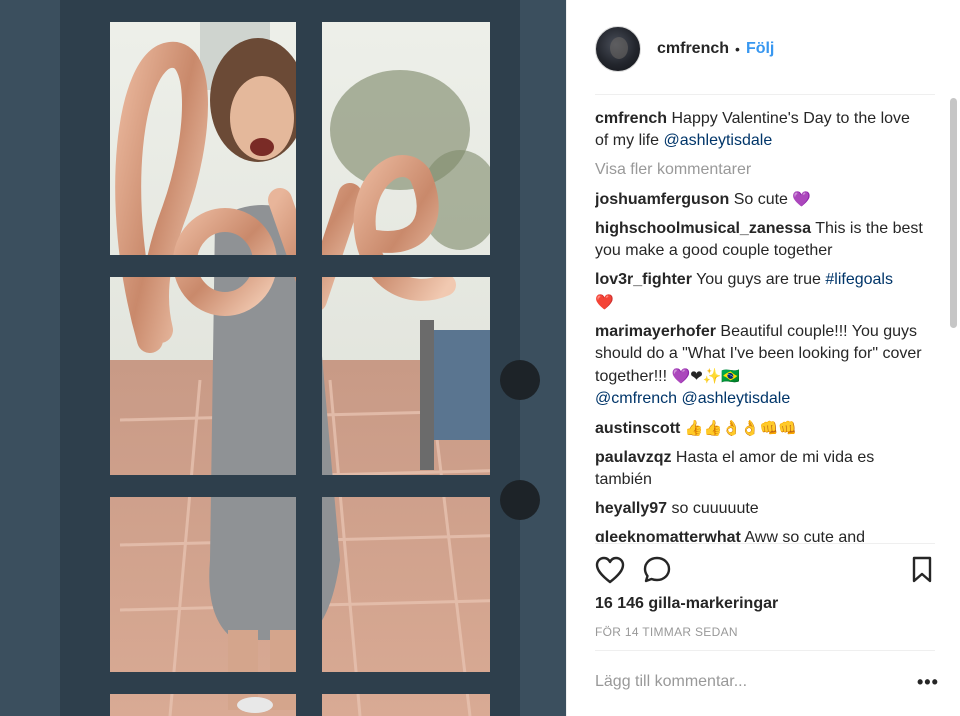  I want to click on comment-item: gleeknomatterwhat Aww so cute and, so click(760, 534).